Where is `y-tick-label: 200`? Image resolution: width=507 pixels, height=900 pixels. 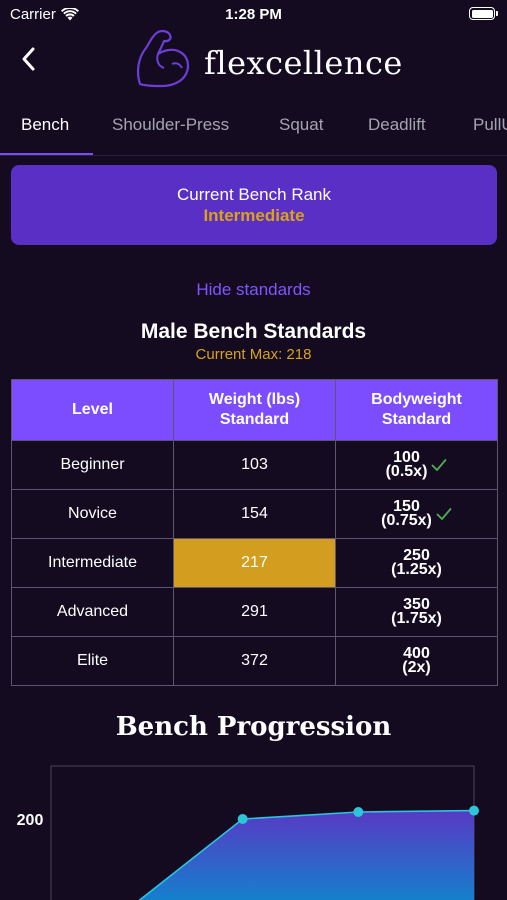
y-tick-label: 200 is located at coordinates (30, 820).